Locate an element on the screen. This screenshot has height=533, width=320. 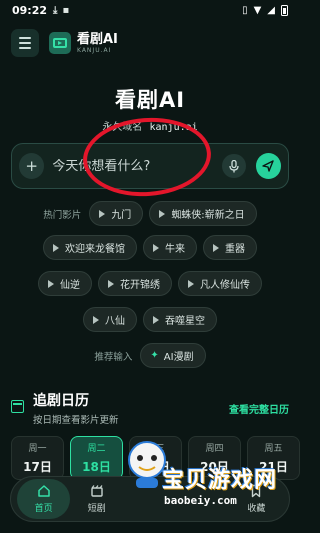
tv-logo-icon is located at coordinates (60, 43).